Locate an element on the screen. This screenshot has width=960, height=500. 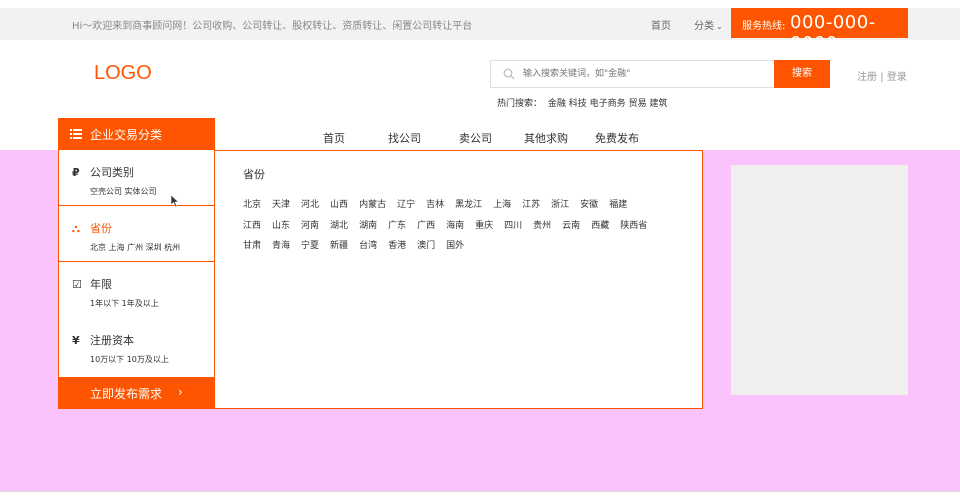
province-link: 山西 is located at coordinates (339, 205).